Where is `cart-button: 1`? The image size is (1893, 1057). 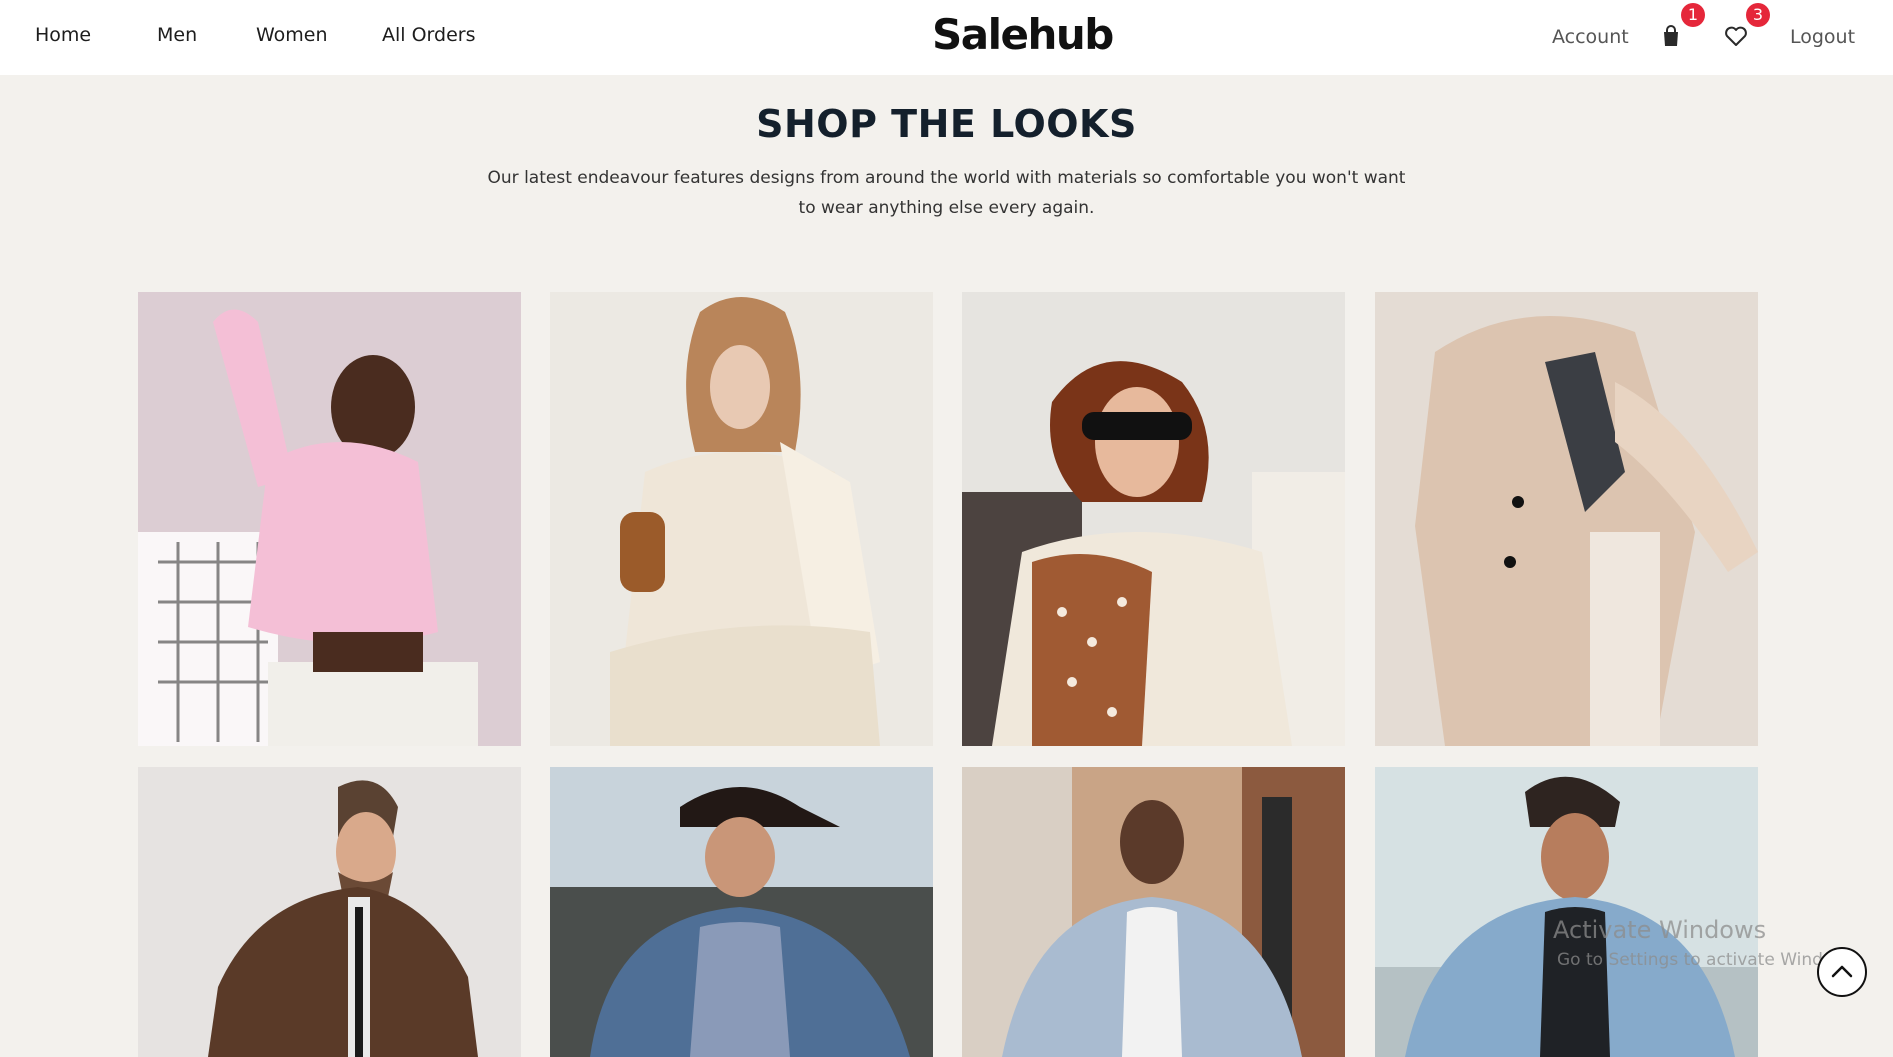 cart-button: 1 is located at coordinates (1681, 26).